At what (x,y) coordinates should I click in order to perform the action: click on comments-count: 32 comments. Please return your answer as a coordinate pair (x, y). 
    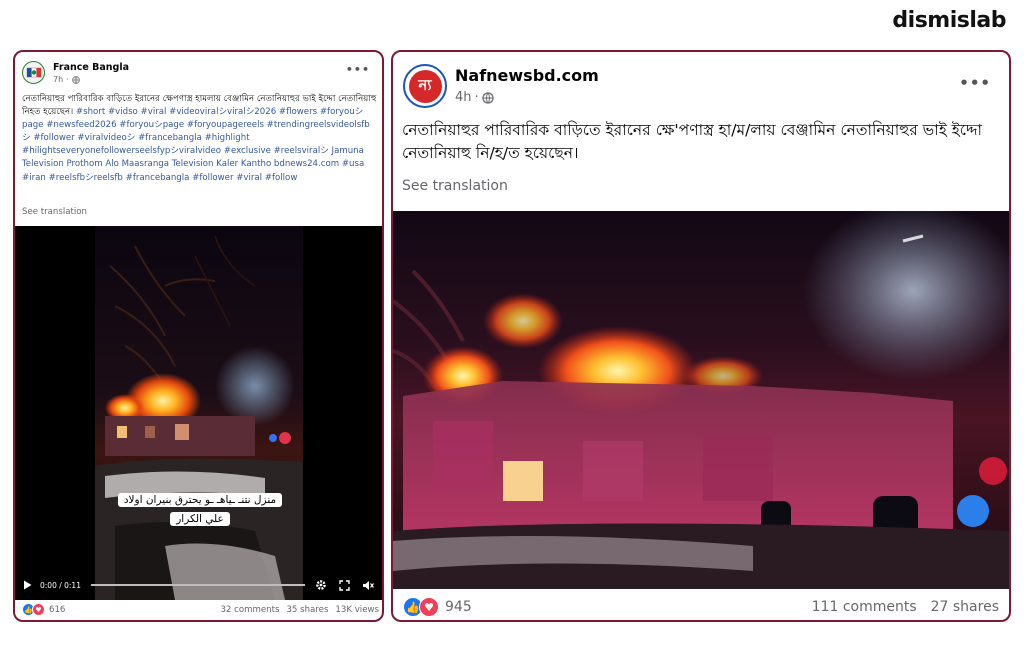
    Looking at the image, I should click on (249, 610).